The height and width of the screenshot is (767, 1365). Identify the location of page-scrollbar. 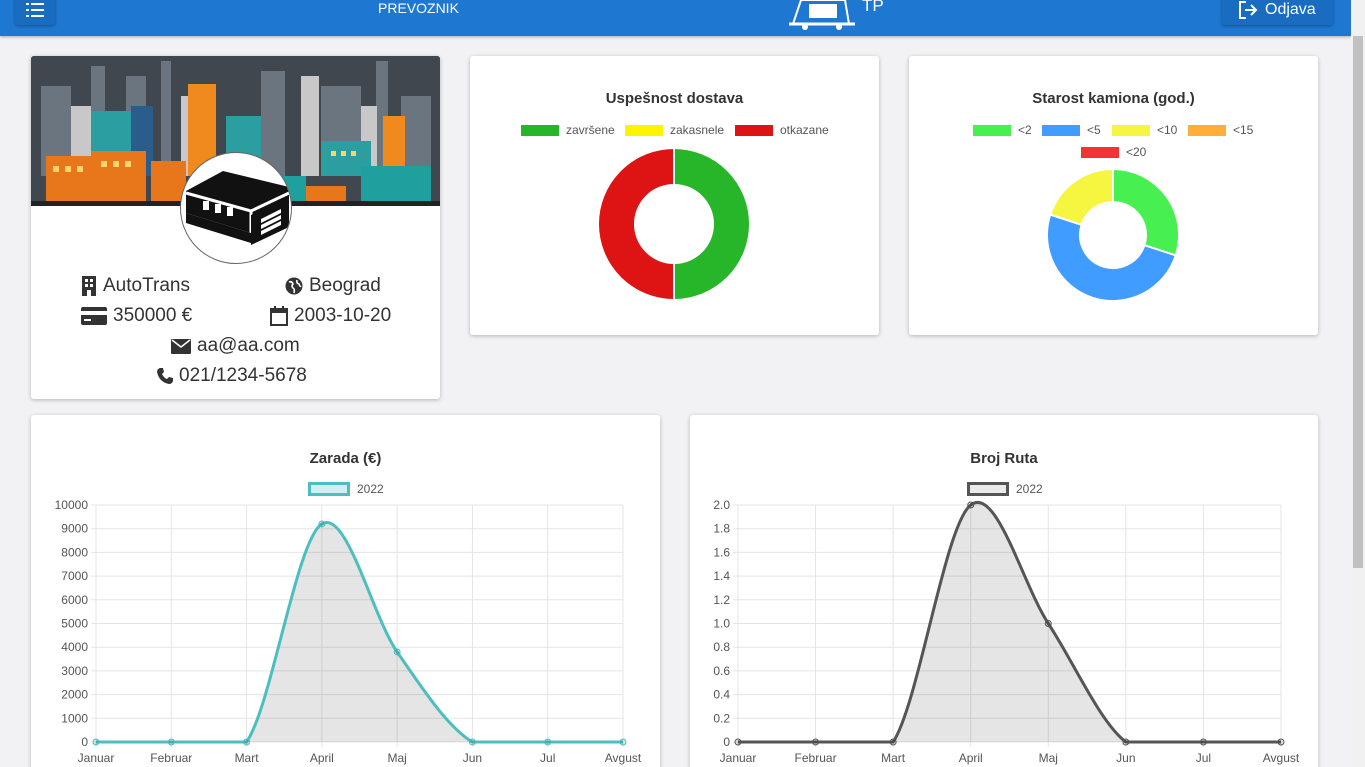
(1358, 383).